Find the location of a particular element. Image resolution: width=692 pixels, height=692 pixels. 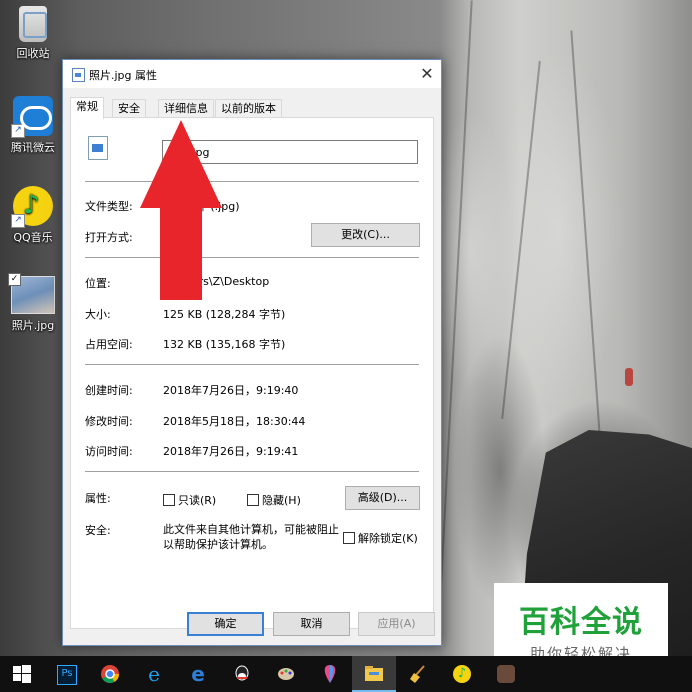

modified-label: 修改时间: is located at coordinates (109, 421).